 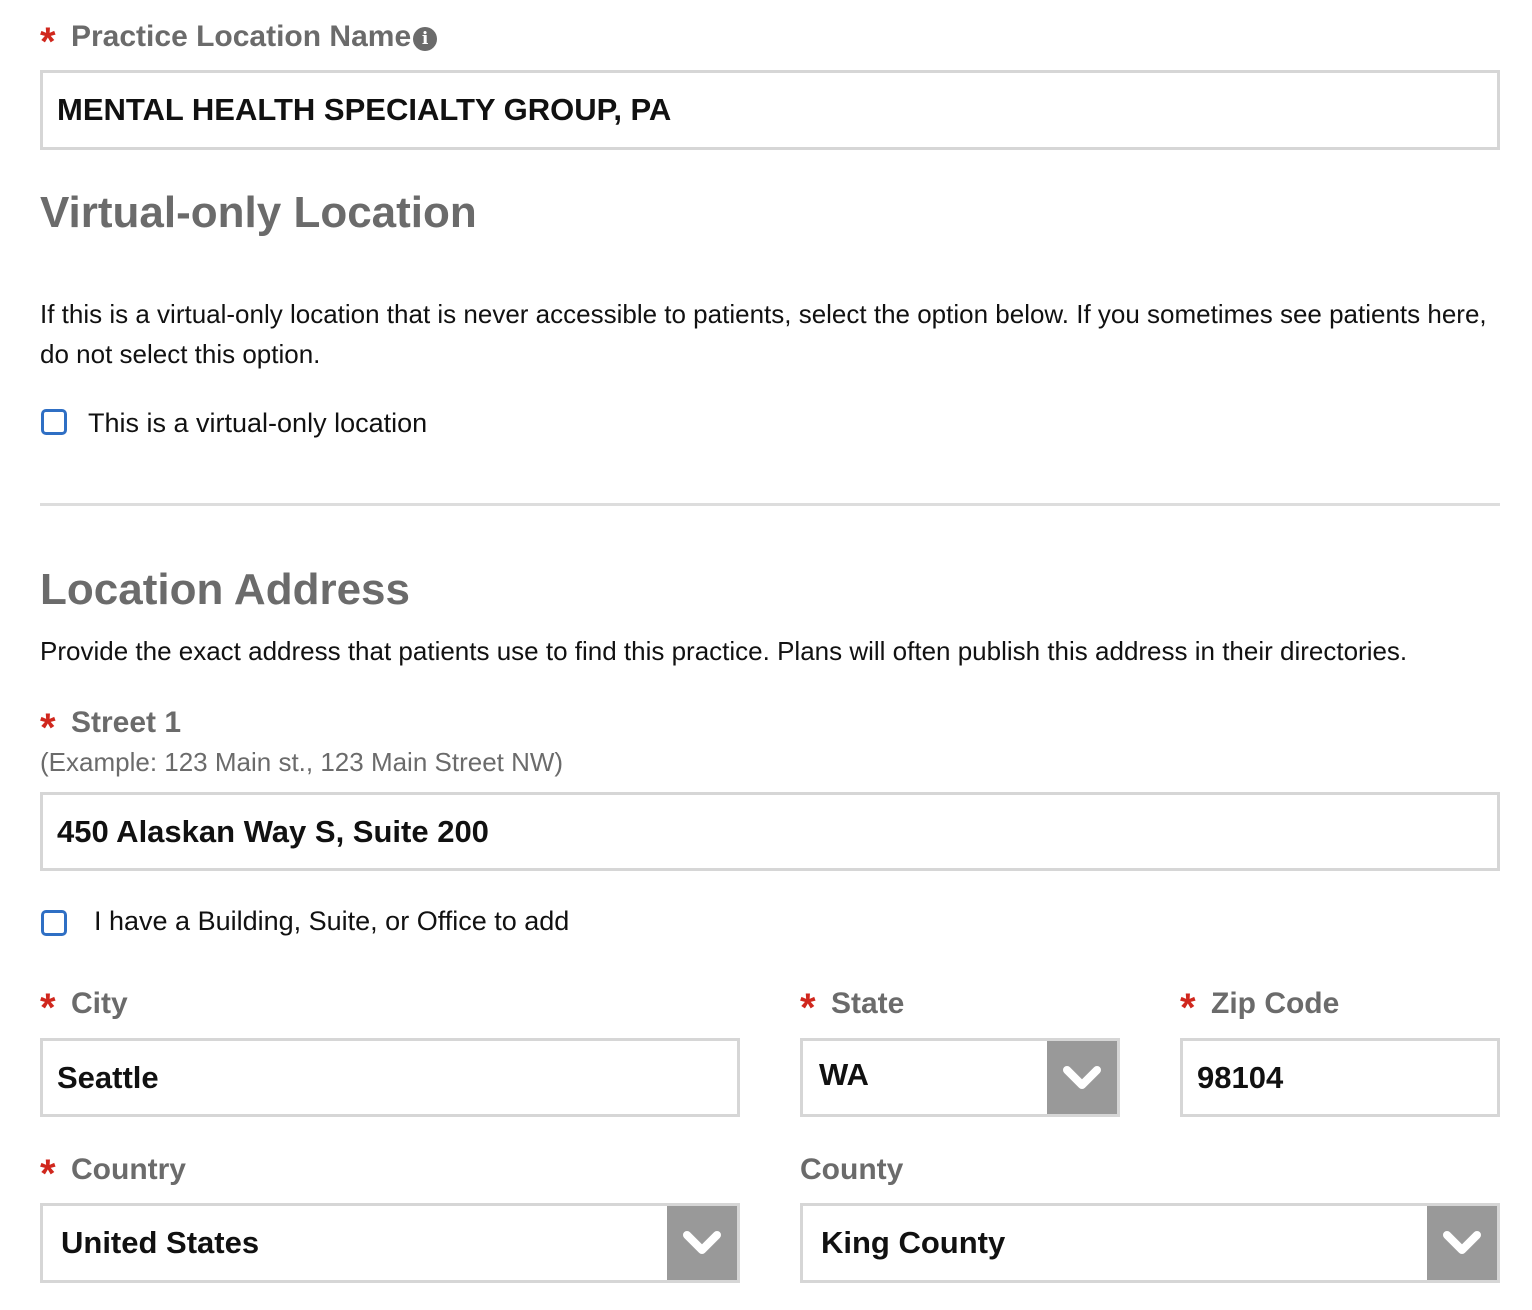 I want to click on practice-location-label: Practice Location Name i, so click(x=254, y=36).